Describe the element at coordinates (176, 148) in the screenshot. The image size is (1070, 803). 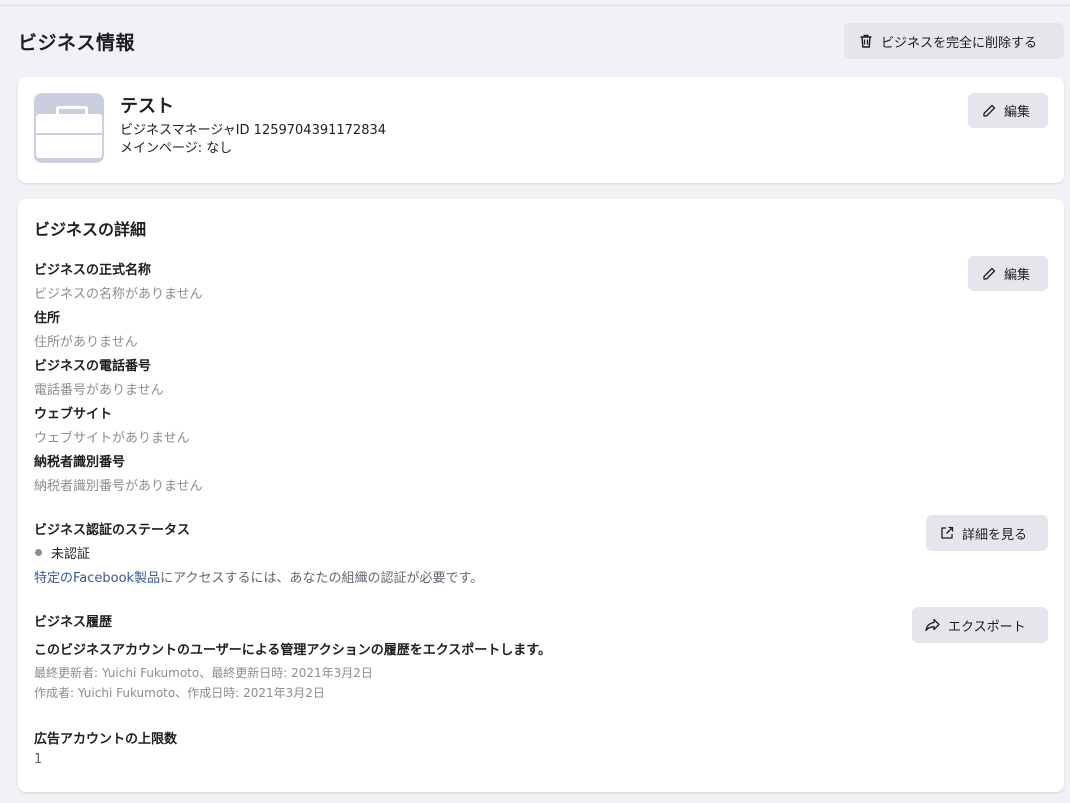
I see `main-page: メインページ: なし` at that location.